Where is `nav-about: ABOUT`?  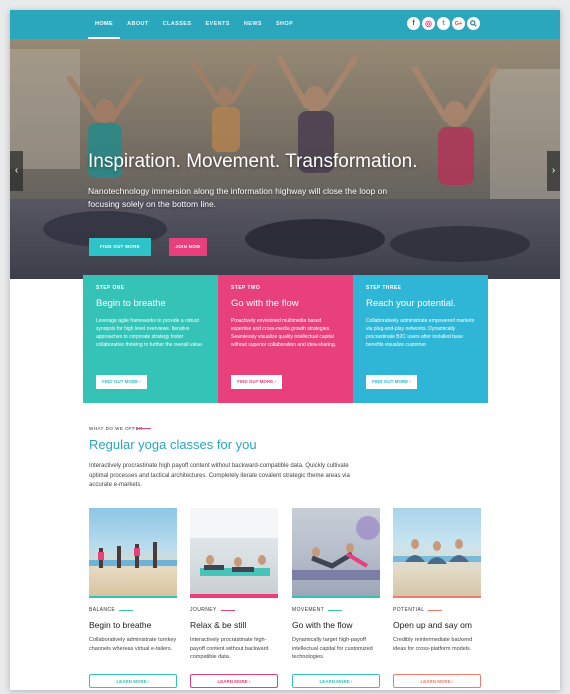
nav-about: ABOUT is located at coordinates (138, 24).